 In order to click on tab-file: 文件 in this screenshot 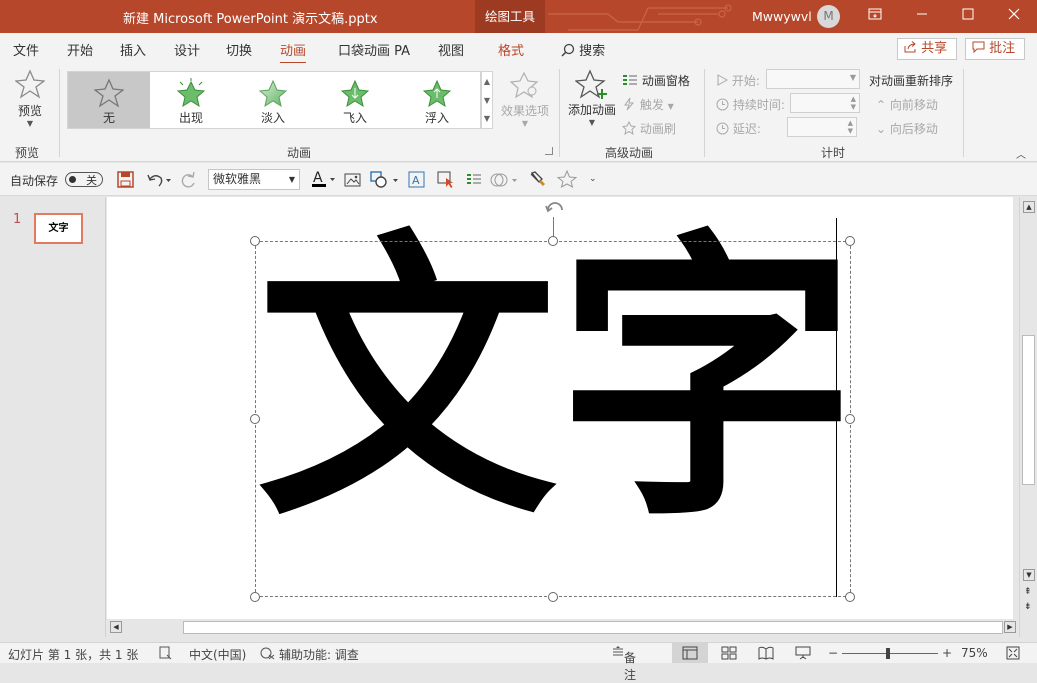, I will do `click(26, 49)`.